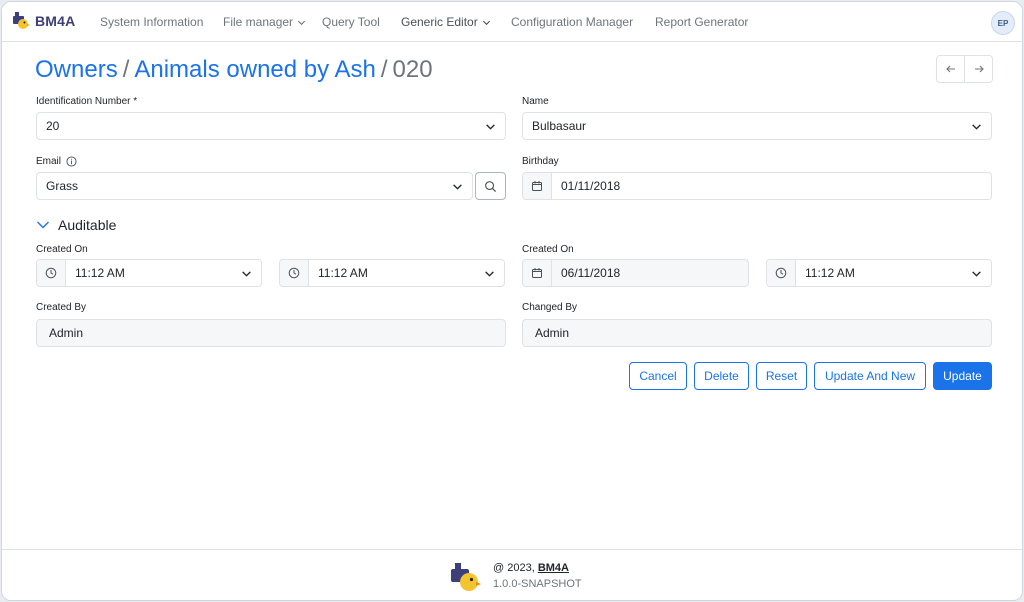 The image size is (1024, 602). Describe the element at coordinates (55, 21) in the screenshot. I see `brand-name: BM4A` at that location.